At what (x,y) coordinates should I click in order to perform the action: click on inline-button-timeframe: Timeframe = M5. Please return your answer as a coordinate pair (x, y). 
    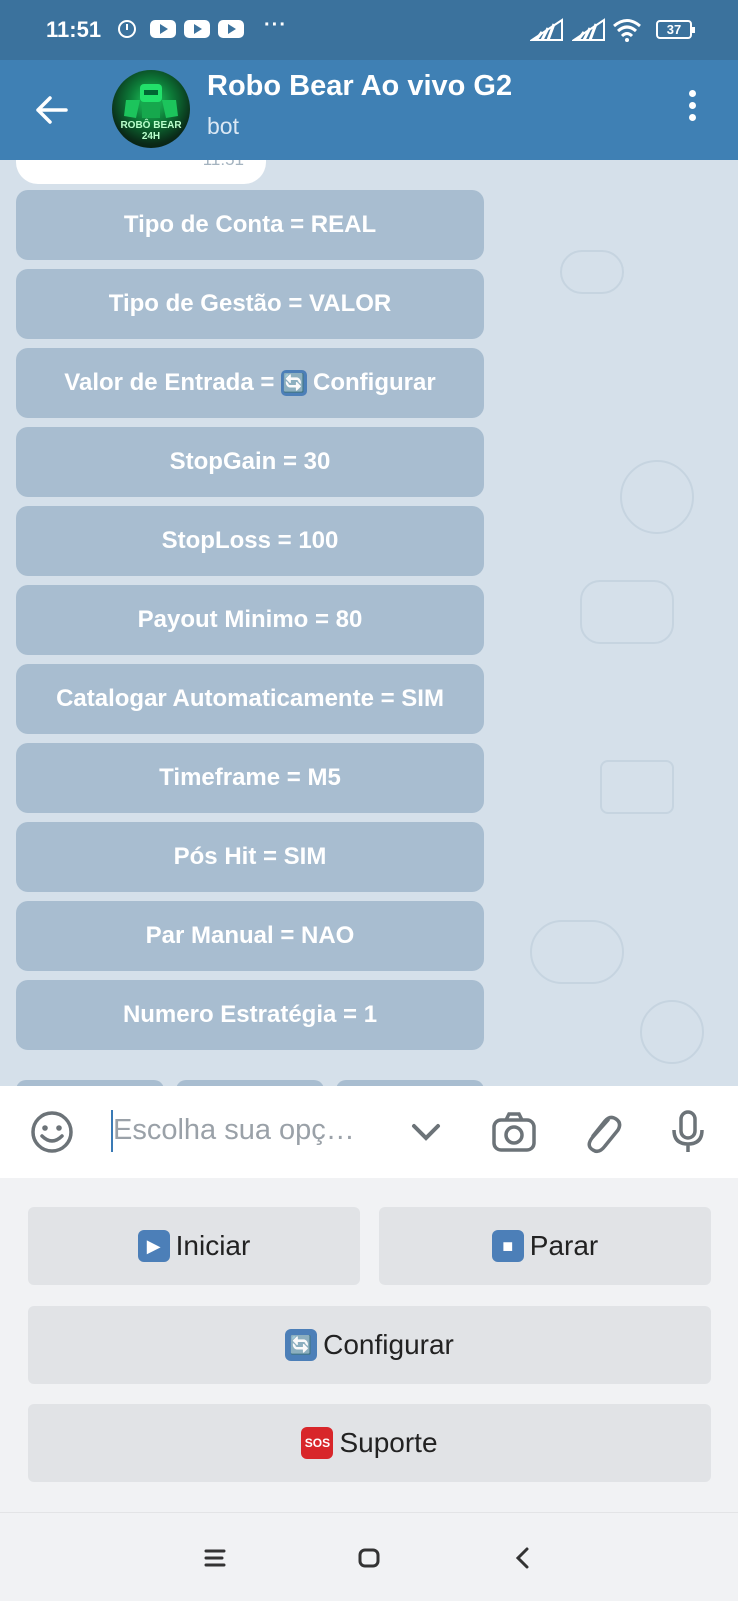
    Looking at the image, I should click on (250, 778).